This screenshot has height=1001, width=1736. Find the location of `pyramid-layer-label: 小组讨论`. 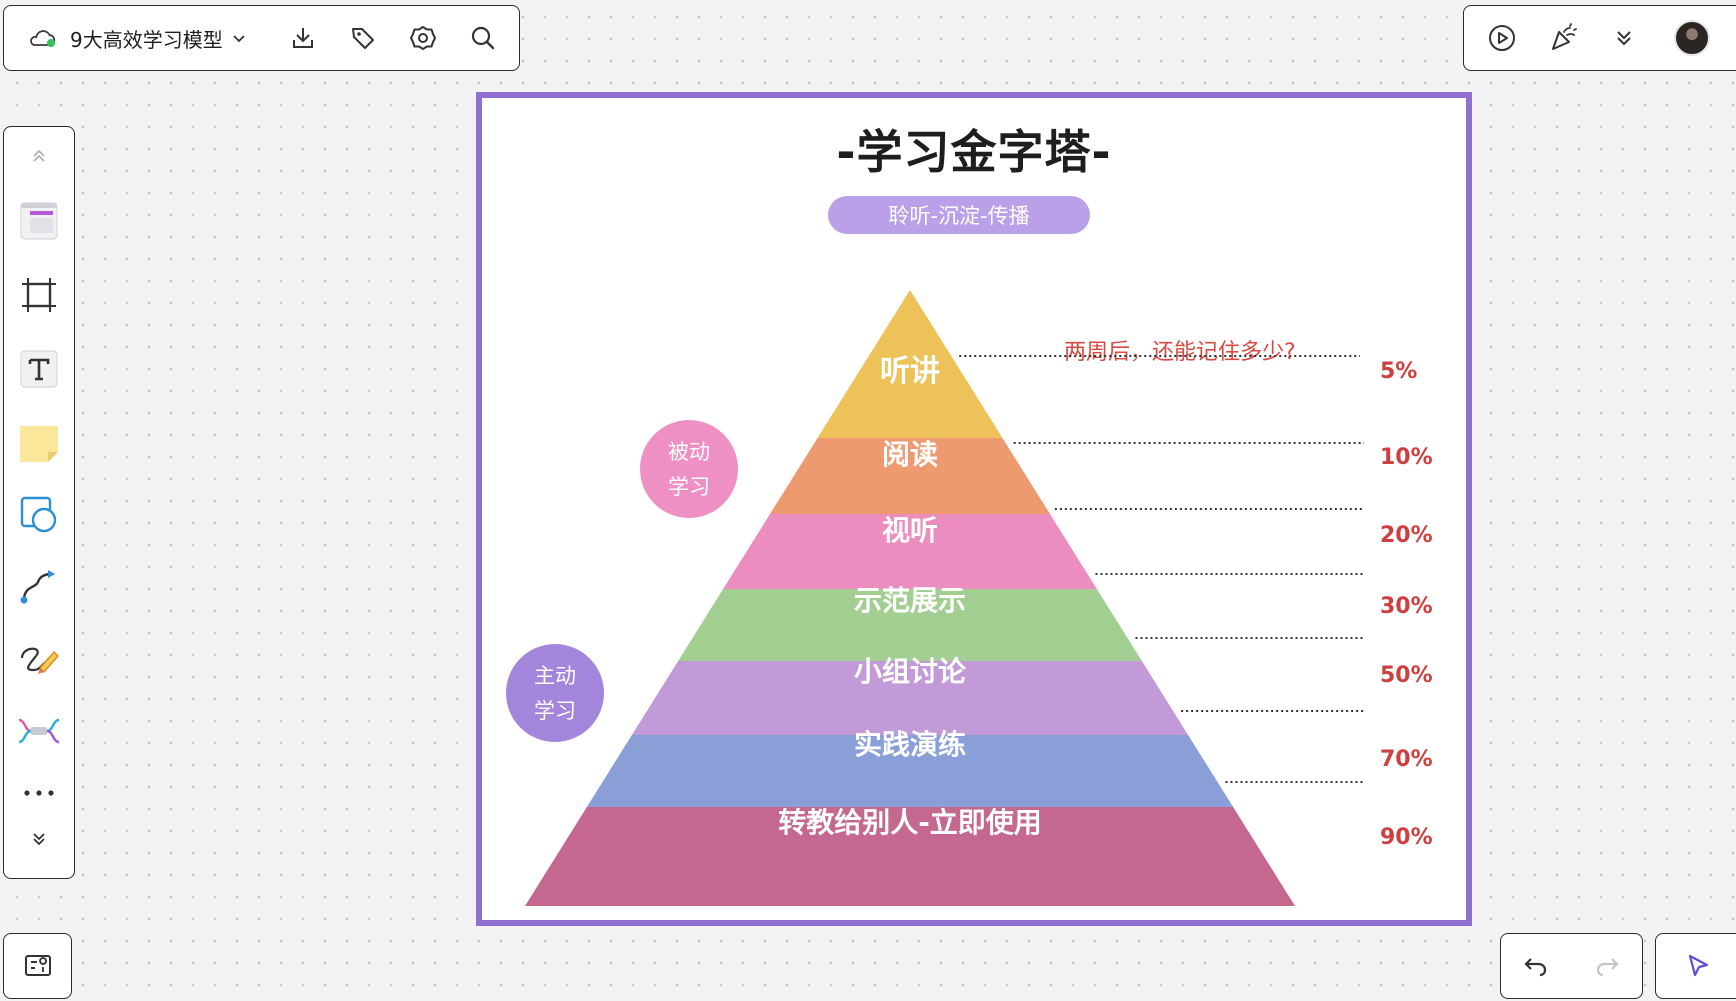

pyramid-layer-label: 小组讨论 is located at coordinates (910, 671).